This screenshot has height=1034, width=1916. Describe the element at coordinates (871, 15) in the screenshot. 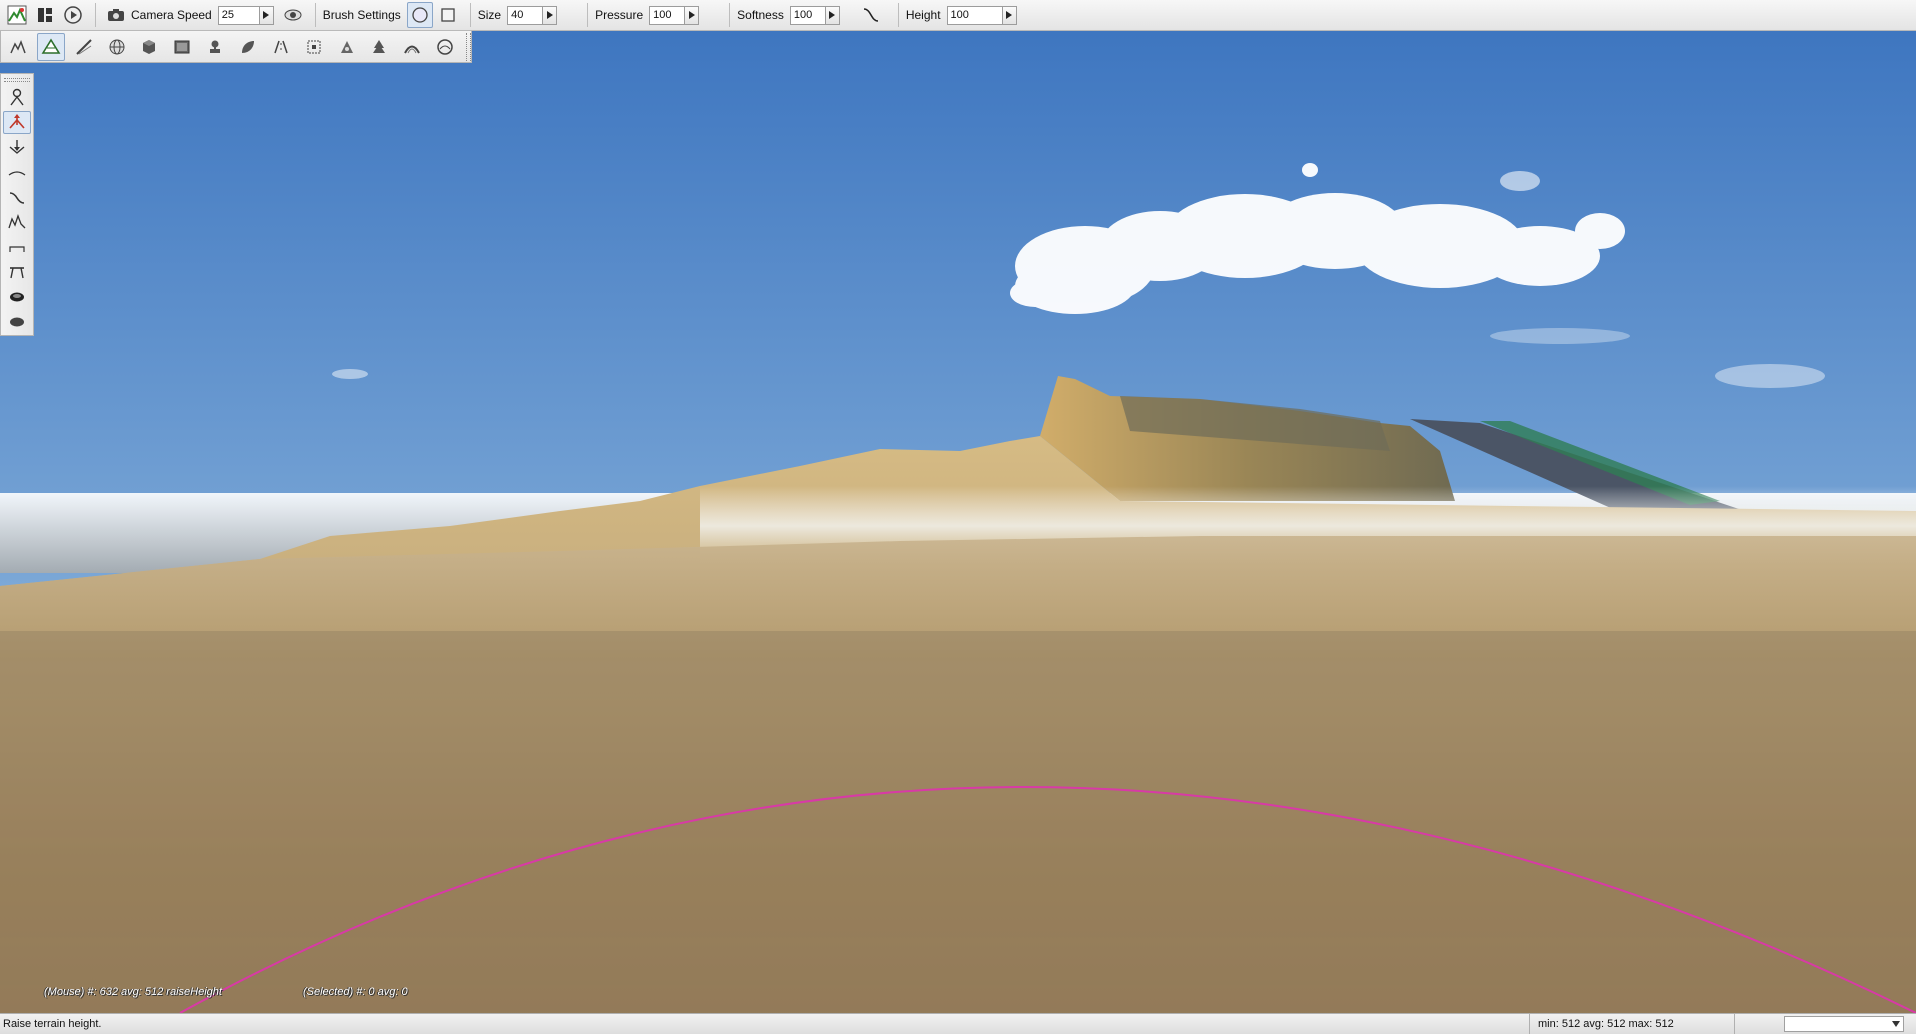

I see `softness-curve-icon` at that location.